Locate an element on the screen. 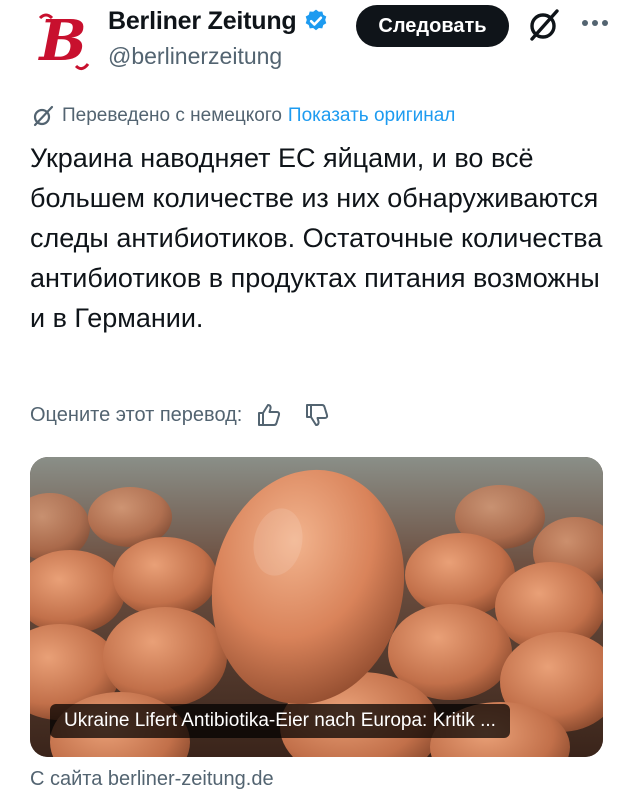 The height and width of the screenshot is (800, 630). account-handle: @berlinerzeitung is located at coordinates (195, 56).